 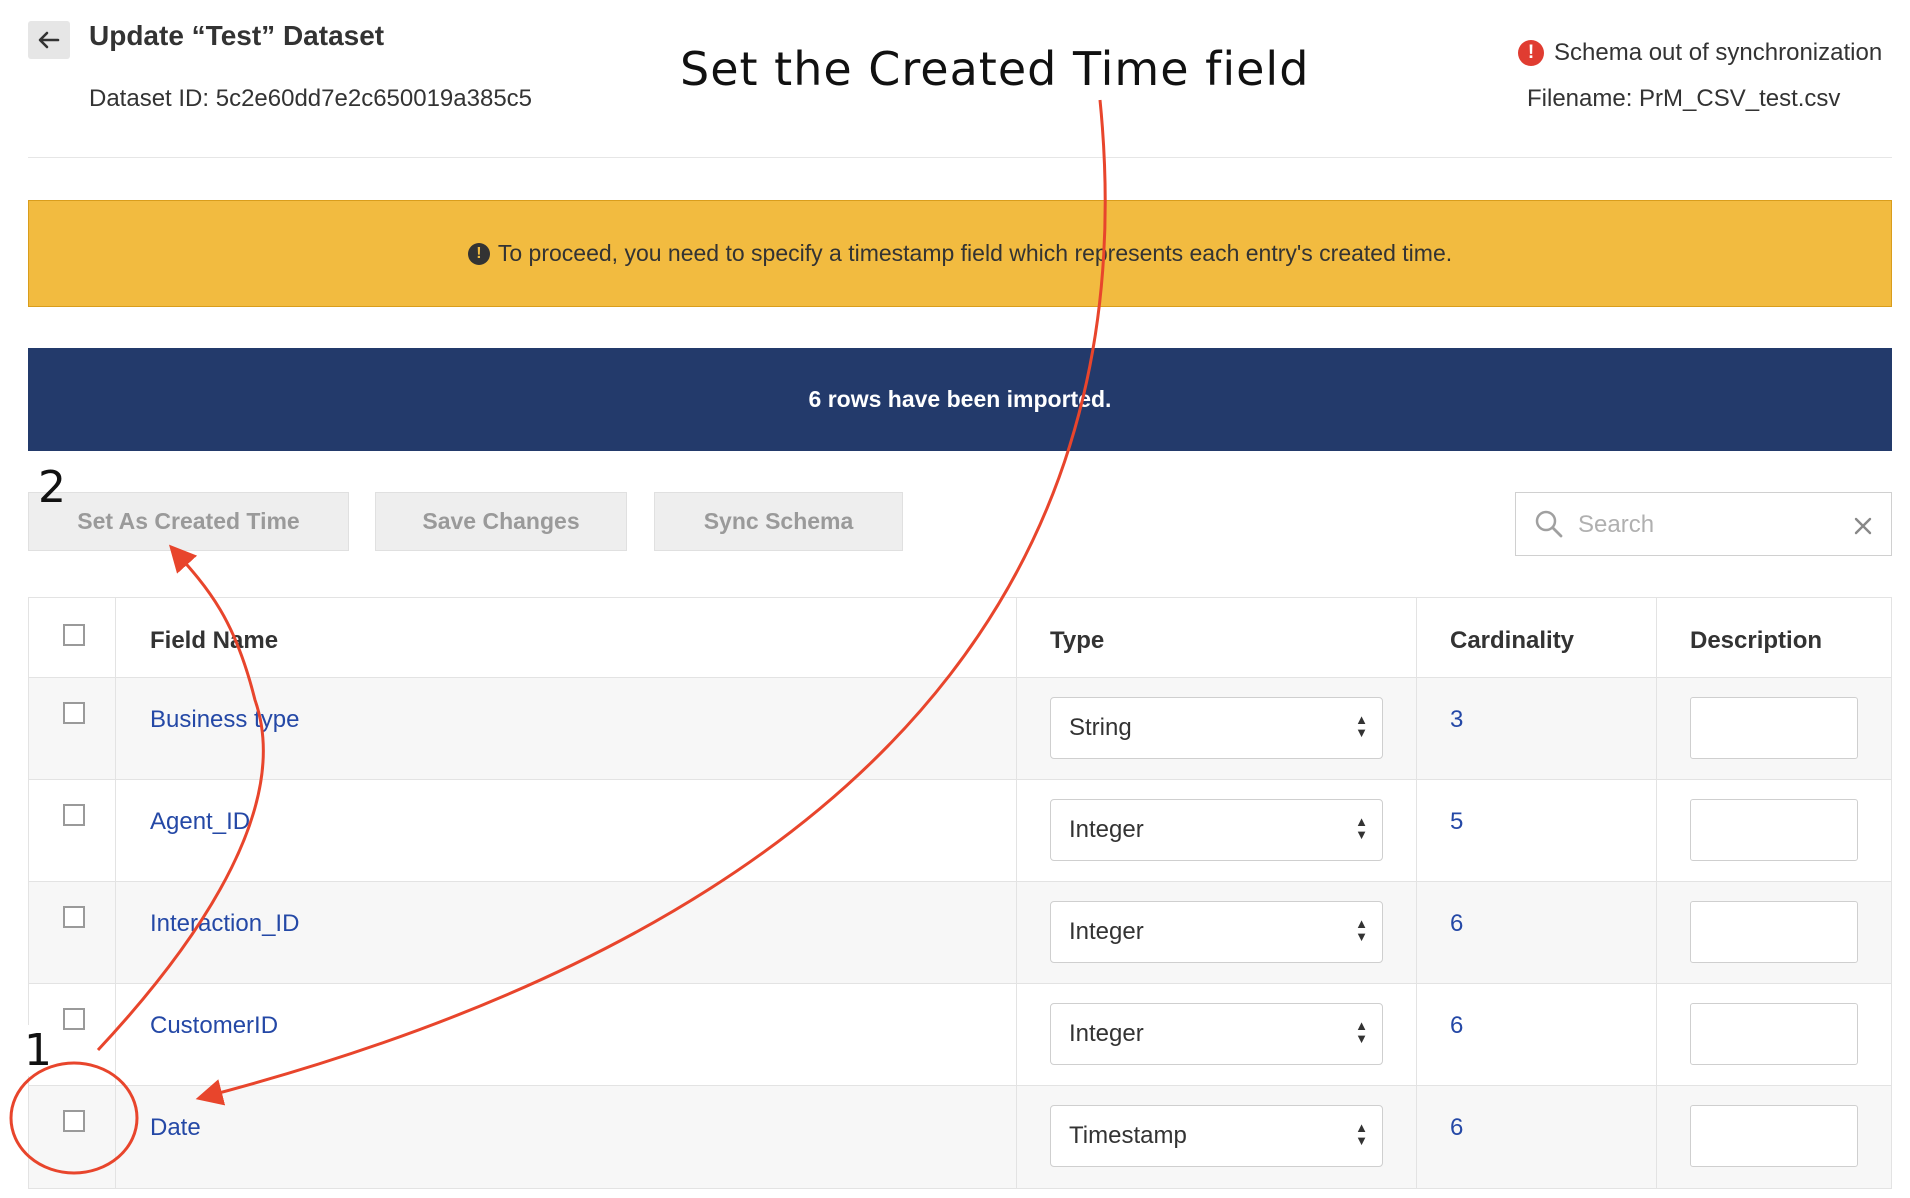 What do you see at coordinates (960, 933) in the screenshot?
I see `table-row: Interaction_ID Integer ▲ ▼ 6` at bounding box center [960, 933].